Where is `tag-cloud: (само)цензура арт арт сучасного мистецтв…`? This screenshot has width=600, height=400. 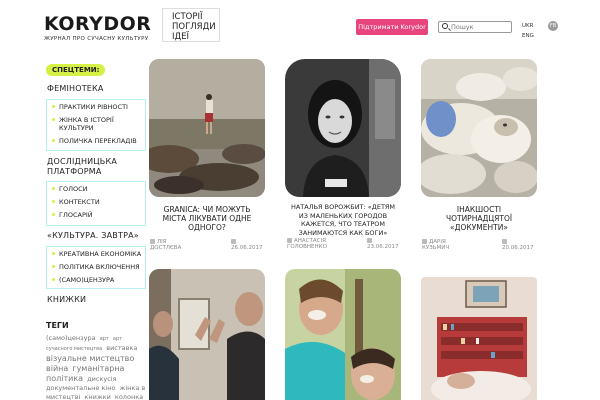
tag-cloud: (само)цензура арт арт сучасного мистецтв… is located at coordinates (98, 367).